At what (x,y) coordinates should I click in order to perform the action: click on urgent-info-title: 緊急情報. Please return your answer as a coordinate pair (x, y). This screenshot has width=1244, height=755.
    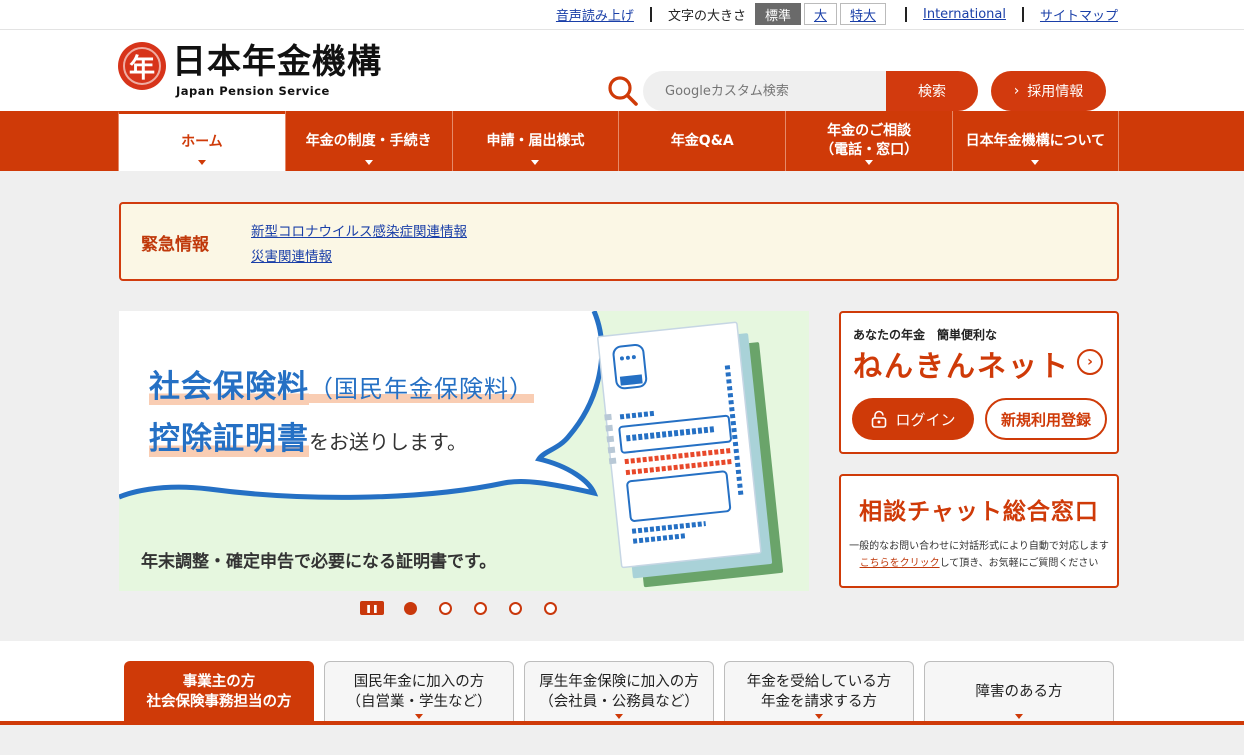
    Looking at the image, I should click on (175, 245).